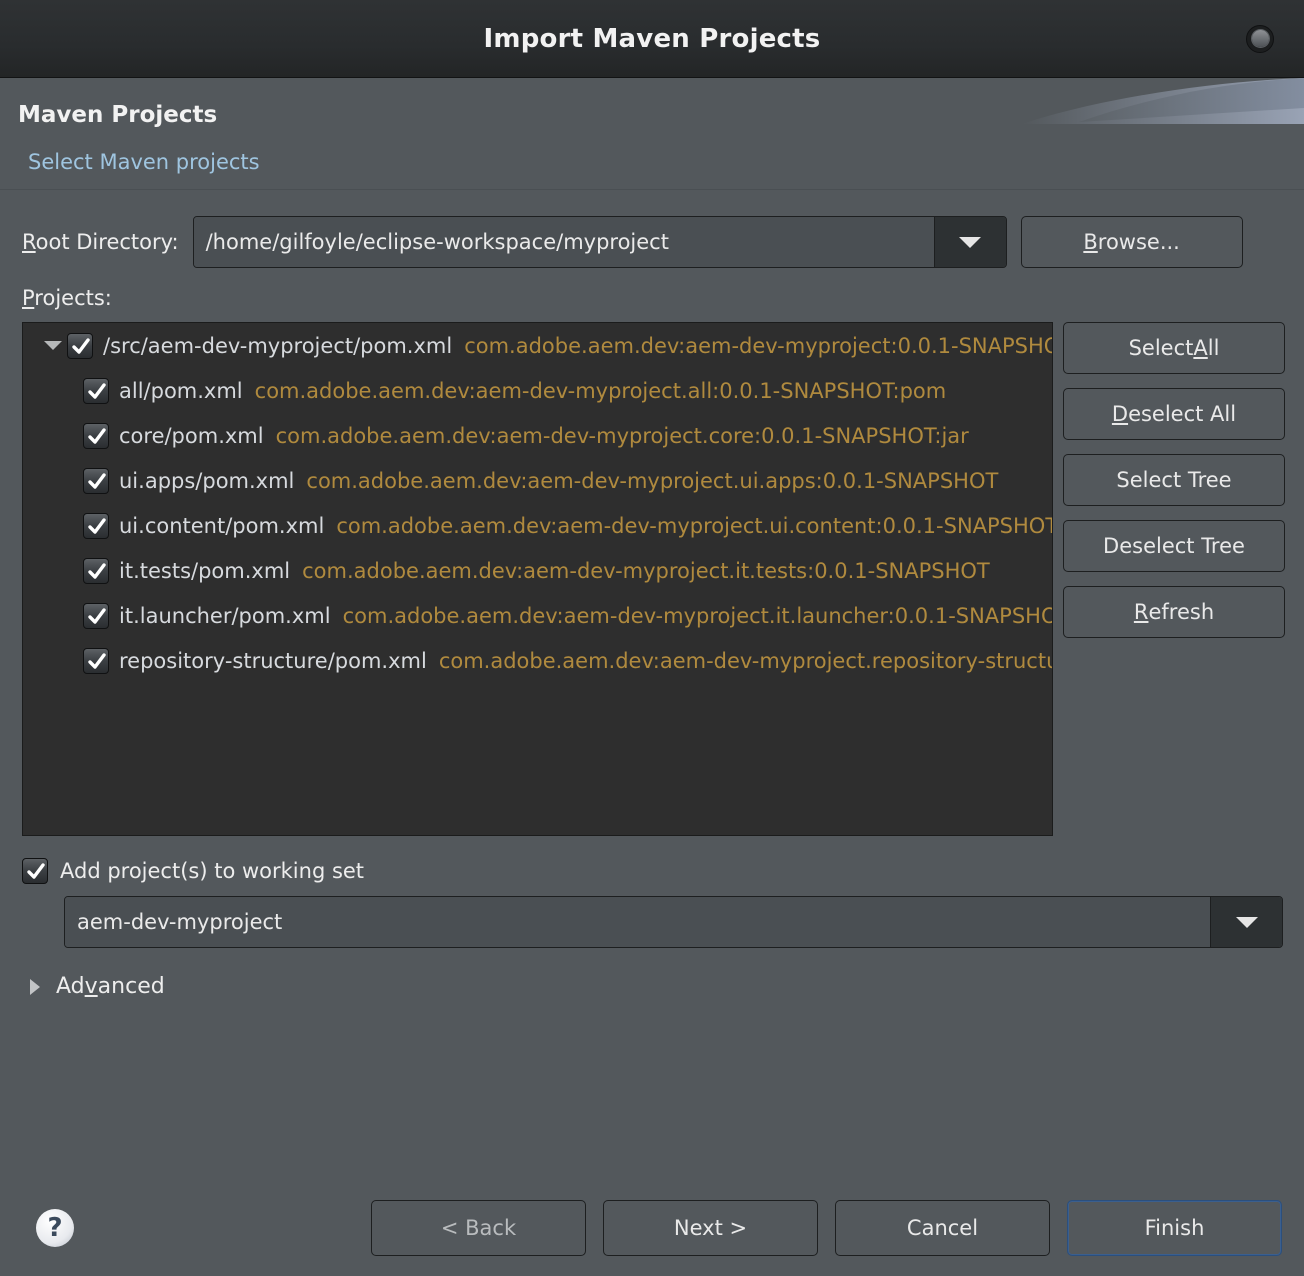  I want to click on root-directory-dropdown-button, so click(969, 242).